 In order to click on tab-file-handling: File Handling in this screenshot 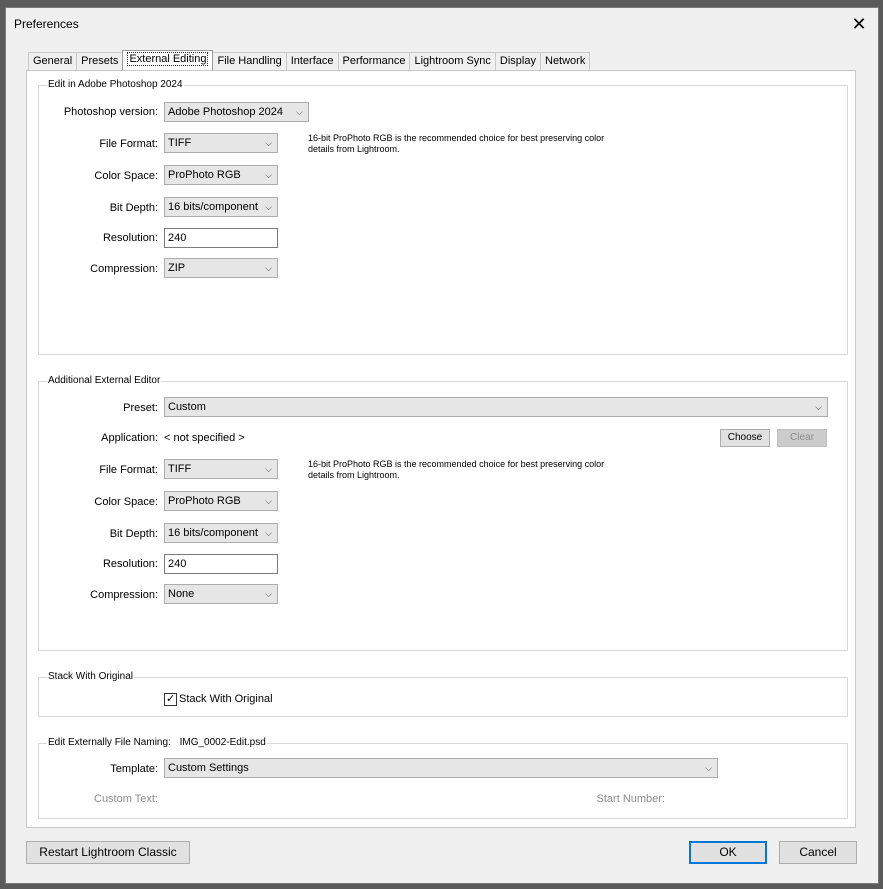, I will do `click(249, 61)`.